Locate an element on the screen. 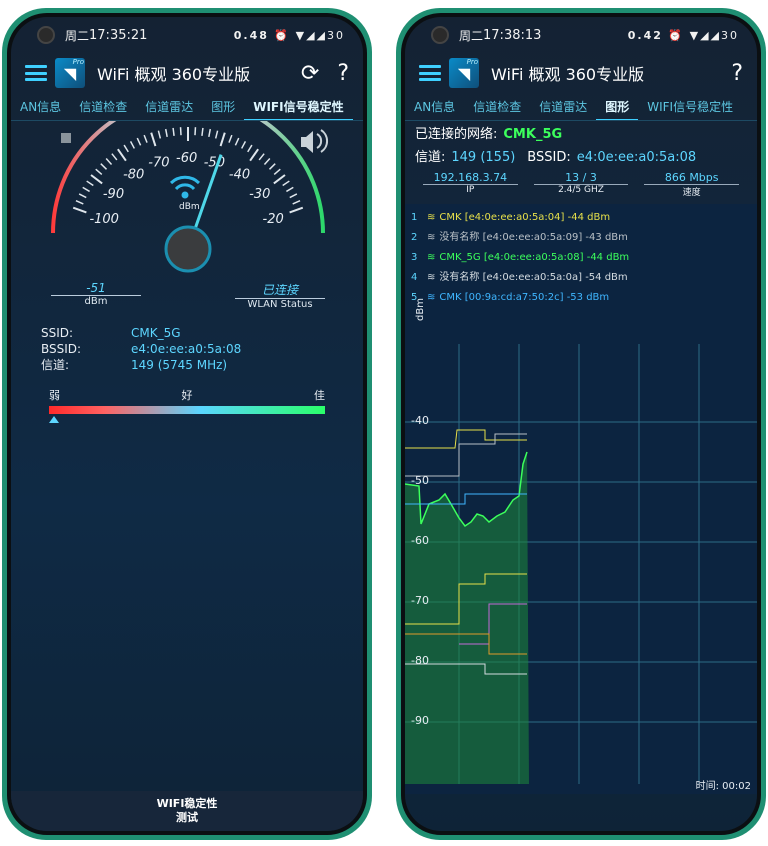 This screenshot has height=846, width=768. status-time: 17:35:21 is located at coordinates (118, 35).